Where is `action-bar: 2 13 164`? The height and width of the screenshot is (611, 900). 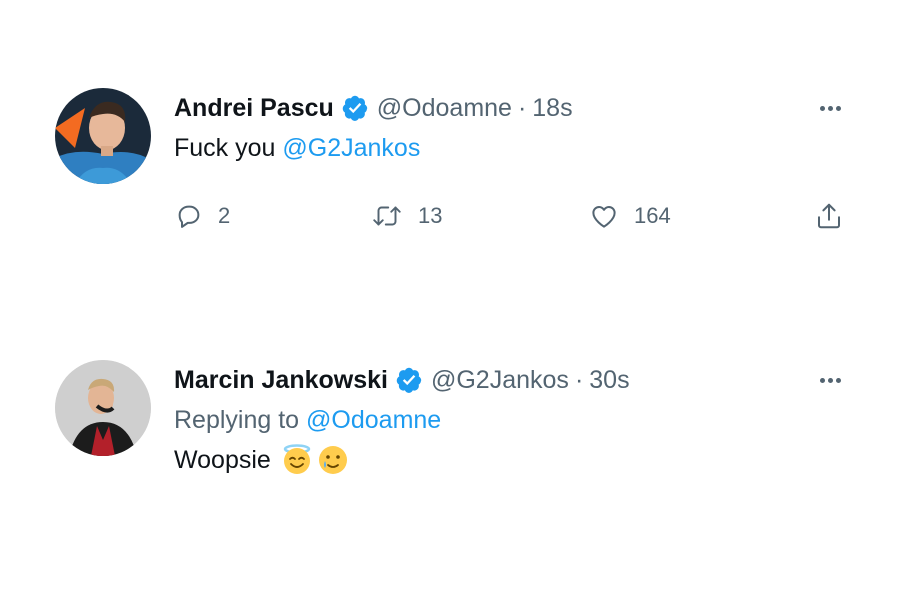 action-bar: 2 13 164 is located at coordinates (514, 216).